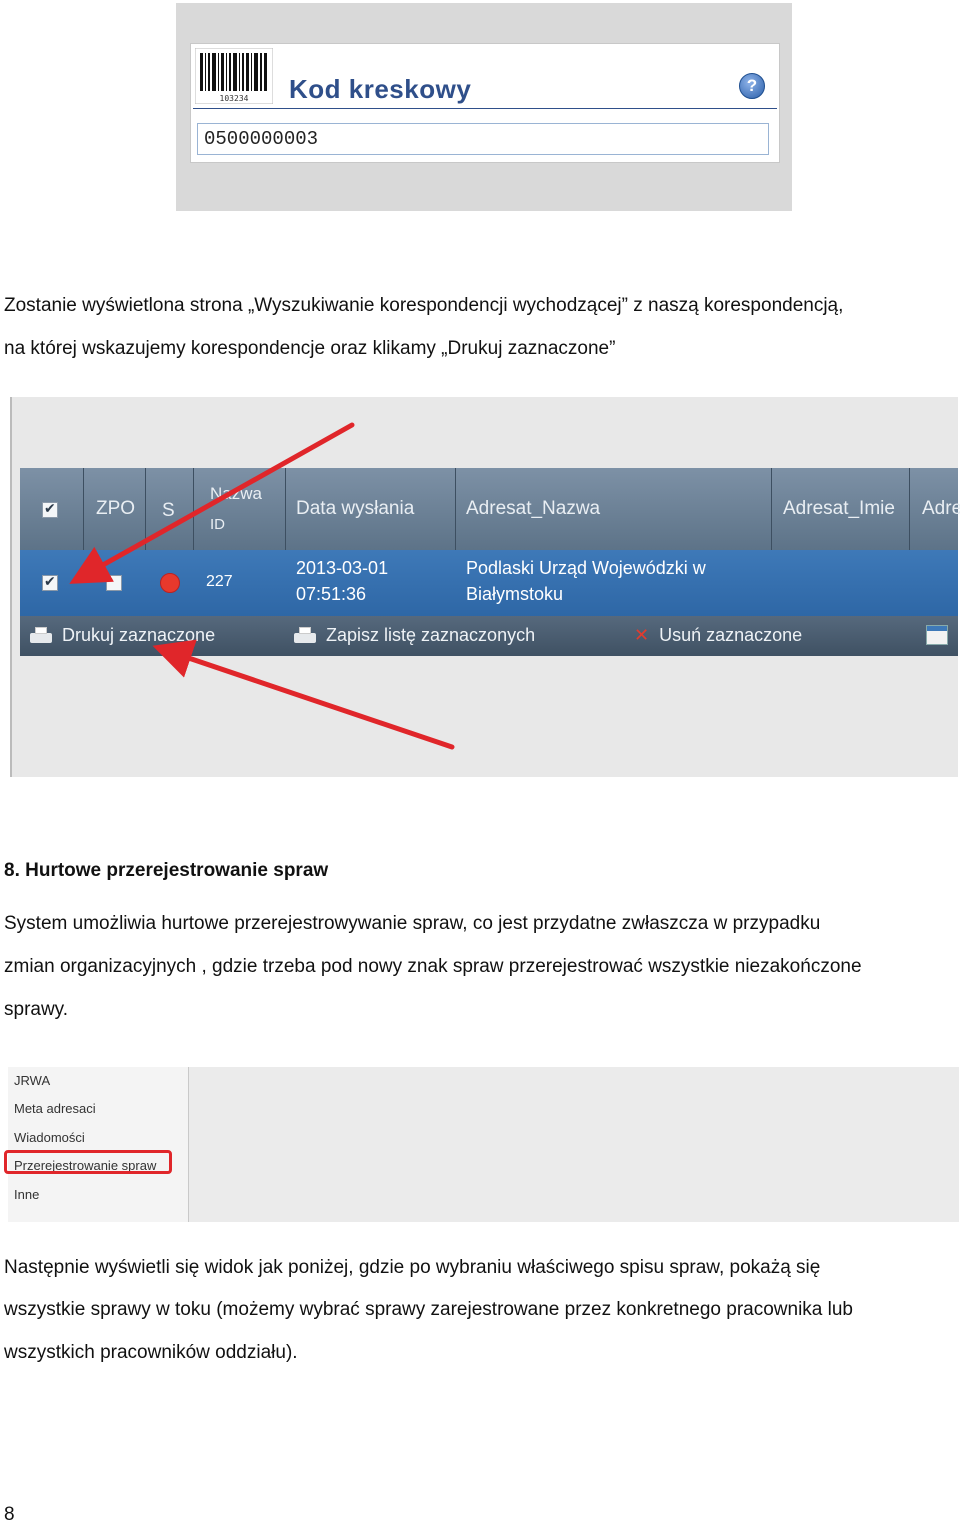 The height and width of the screenshot is (1528, 960). Describe the element at coordinates (262, 586) in the screenshot. I see `annotation-arrows` at that location.